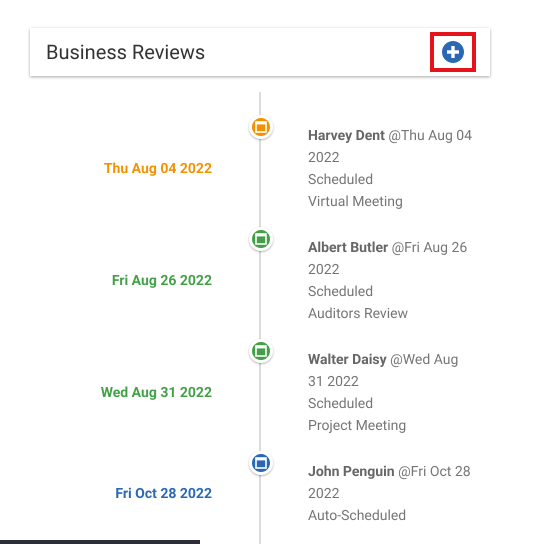  What do you see at coordinates (356, 202) in the screenshot?
I see `event-detail: Virtual Meeting` at bounding box center [356, 202].